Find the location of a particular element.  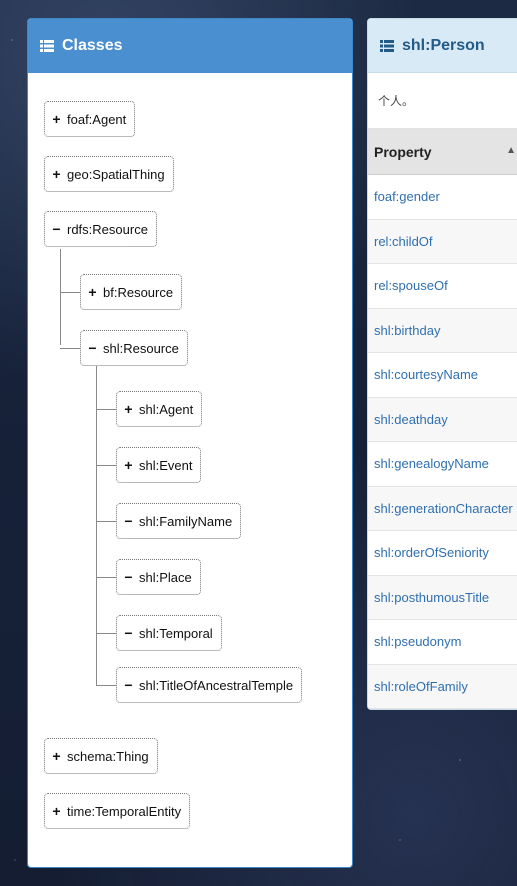

property-link-shl-generationcharacter: shl:generationCharacter is located at coordinates (442, 508).